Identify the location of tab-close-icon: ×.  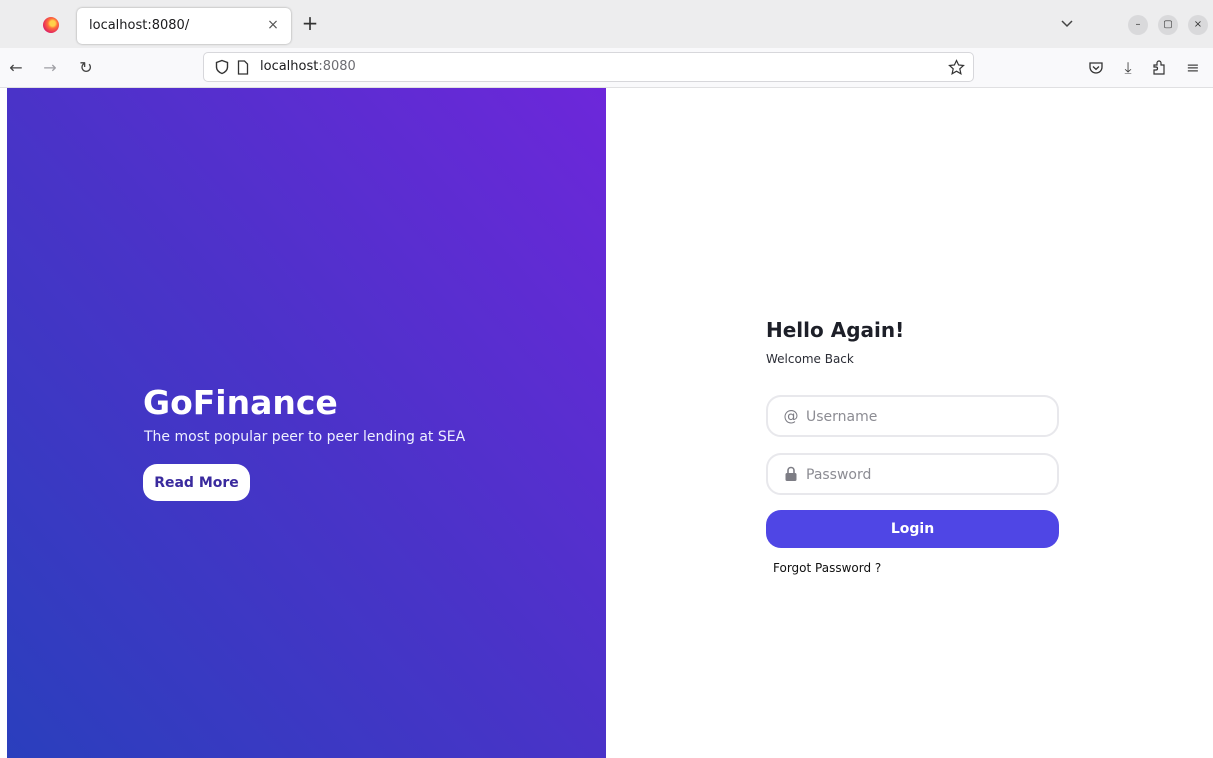
(273, 25).